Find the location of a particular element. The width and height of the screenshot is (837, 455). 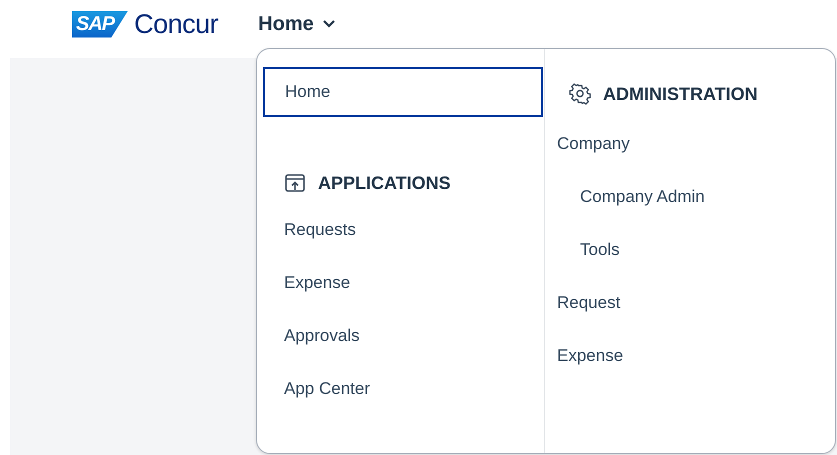

menu-item: Request is located at coordinates (690, 313).